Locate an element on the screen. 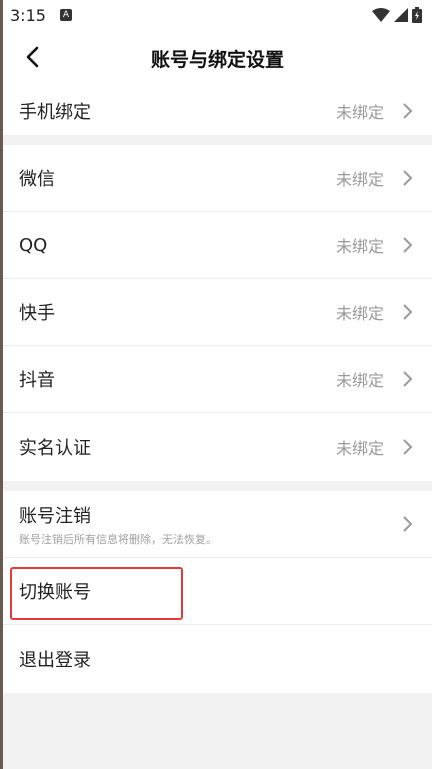 This screenshot has width=432, height=769. list-item-label: 账号注销 is located at coordinates (55, 516).